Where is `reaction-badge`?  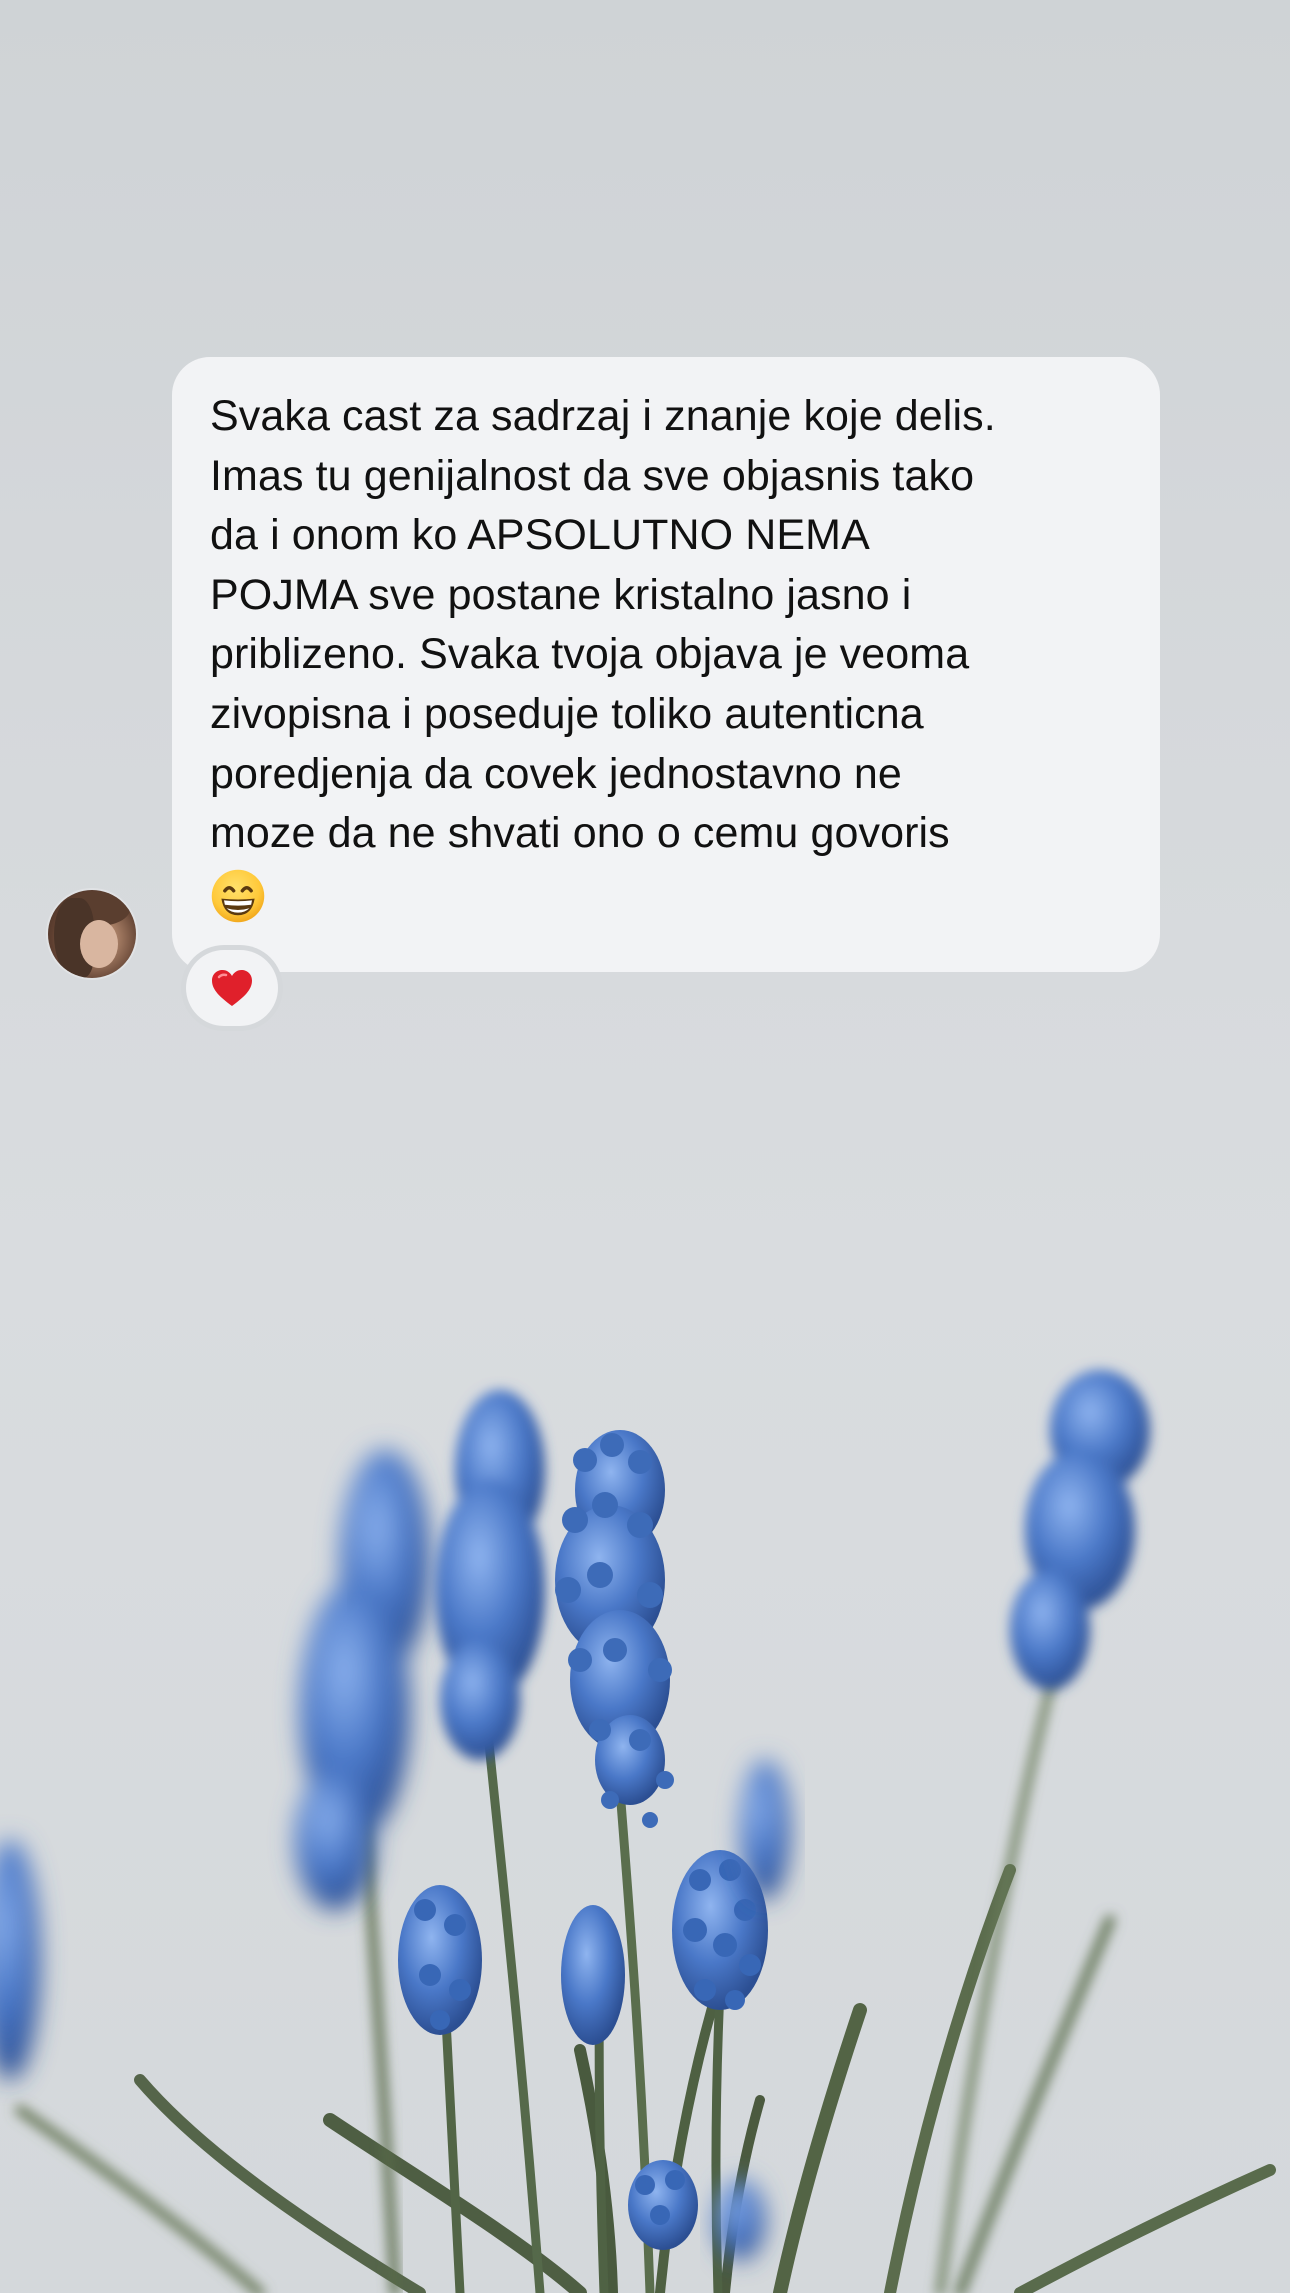 reaction-badge is located at coordinates (232, 988).